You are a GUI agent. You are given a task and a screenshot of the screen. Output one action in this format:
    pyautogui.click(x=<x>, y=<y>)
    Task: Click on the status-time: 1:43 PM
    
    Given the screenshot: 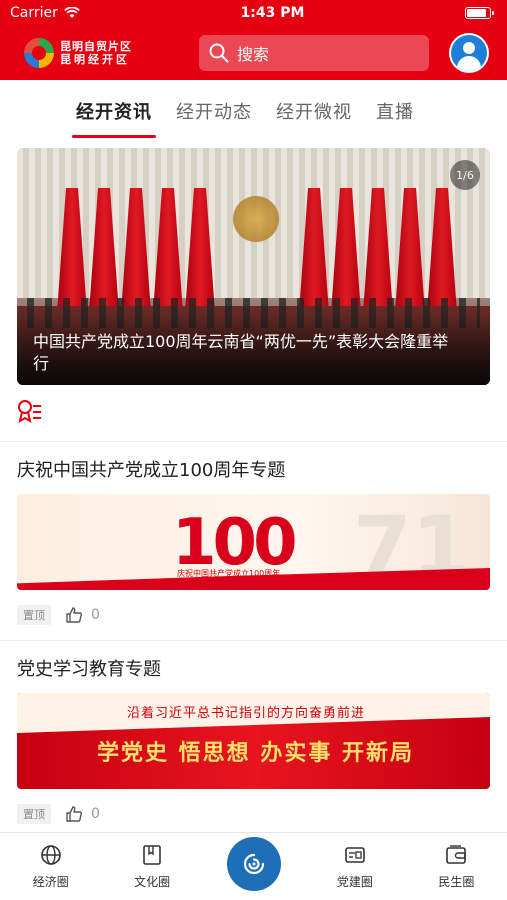 What is the action you would take?
    pyautogui.click(x=272, y=13)
    